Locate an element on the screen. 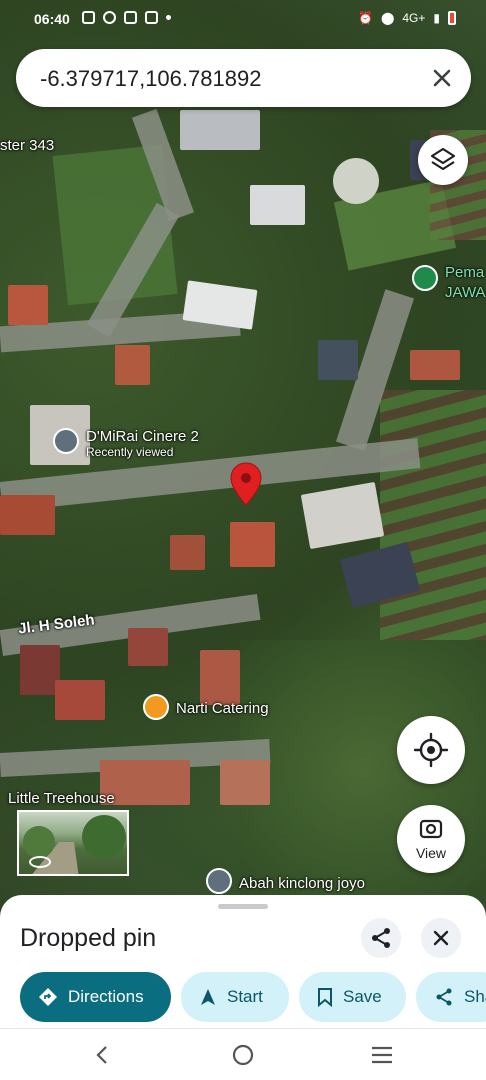 This screenshot has width=486, height=1080. poi-dmirai-icon is located at coordinates (66, 441).